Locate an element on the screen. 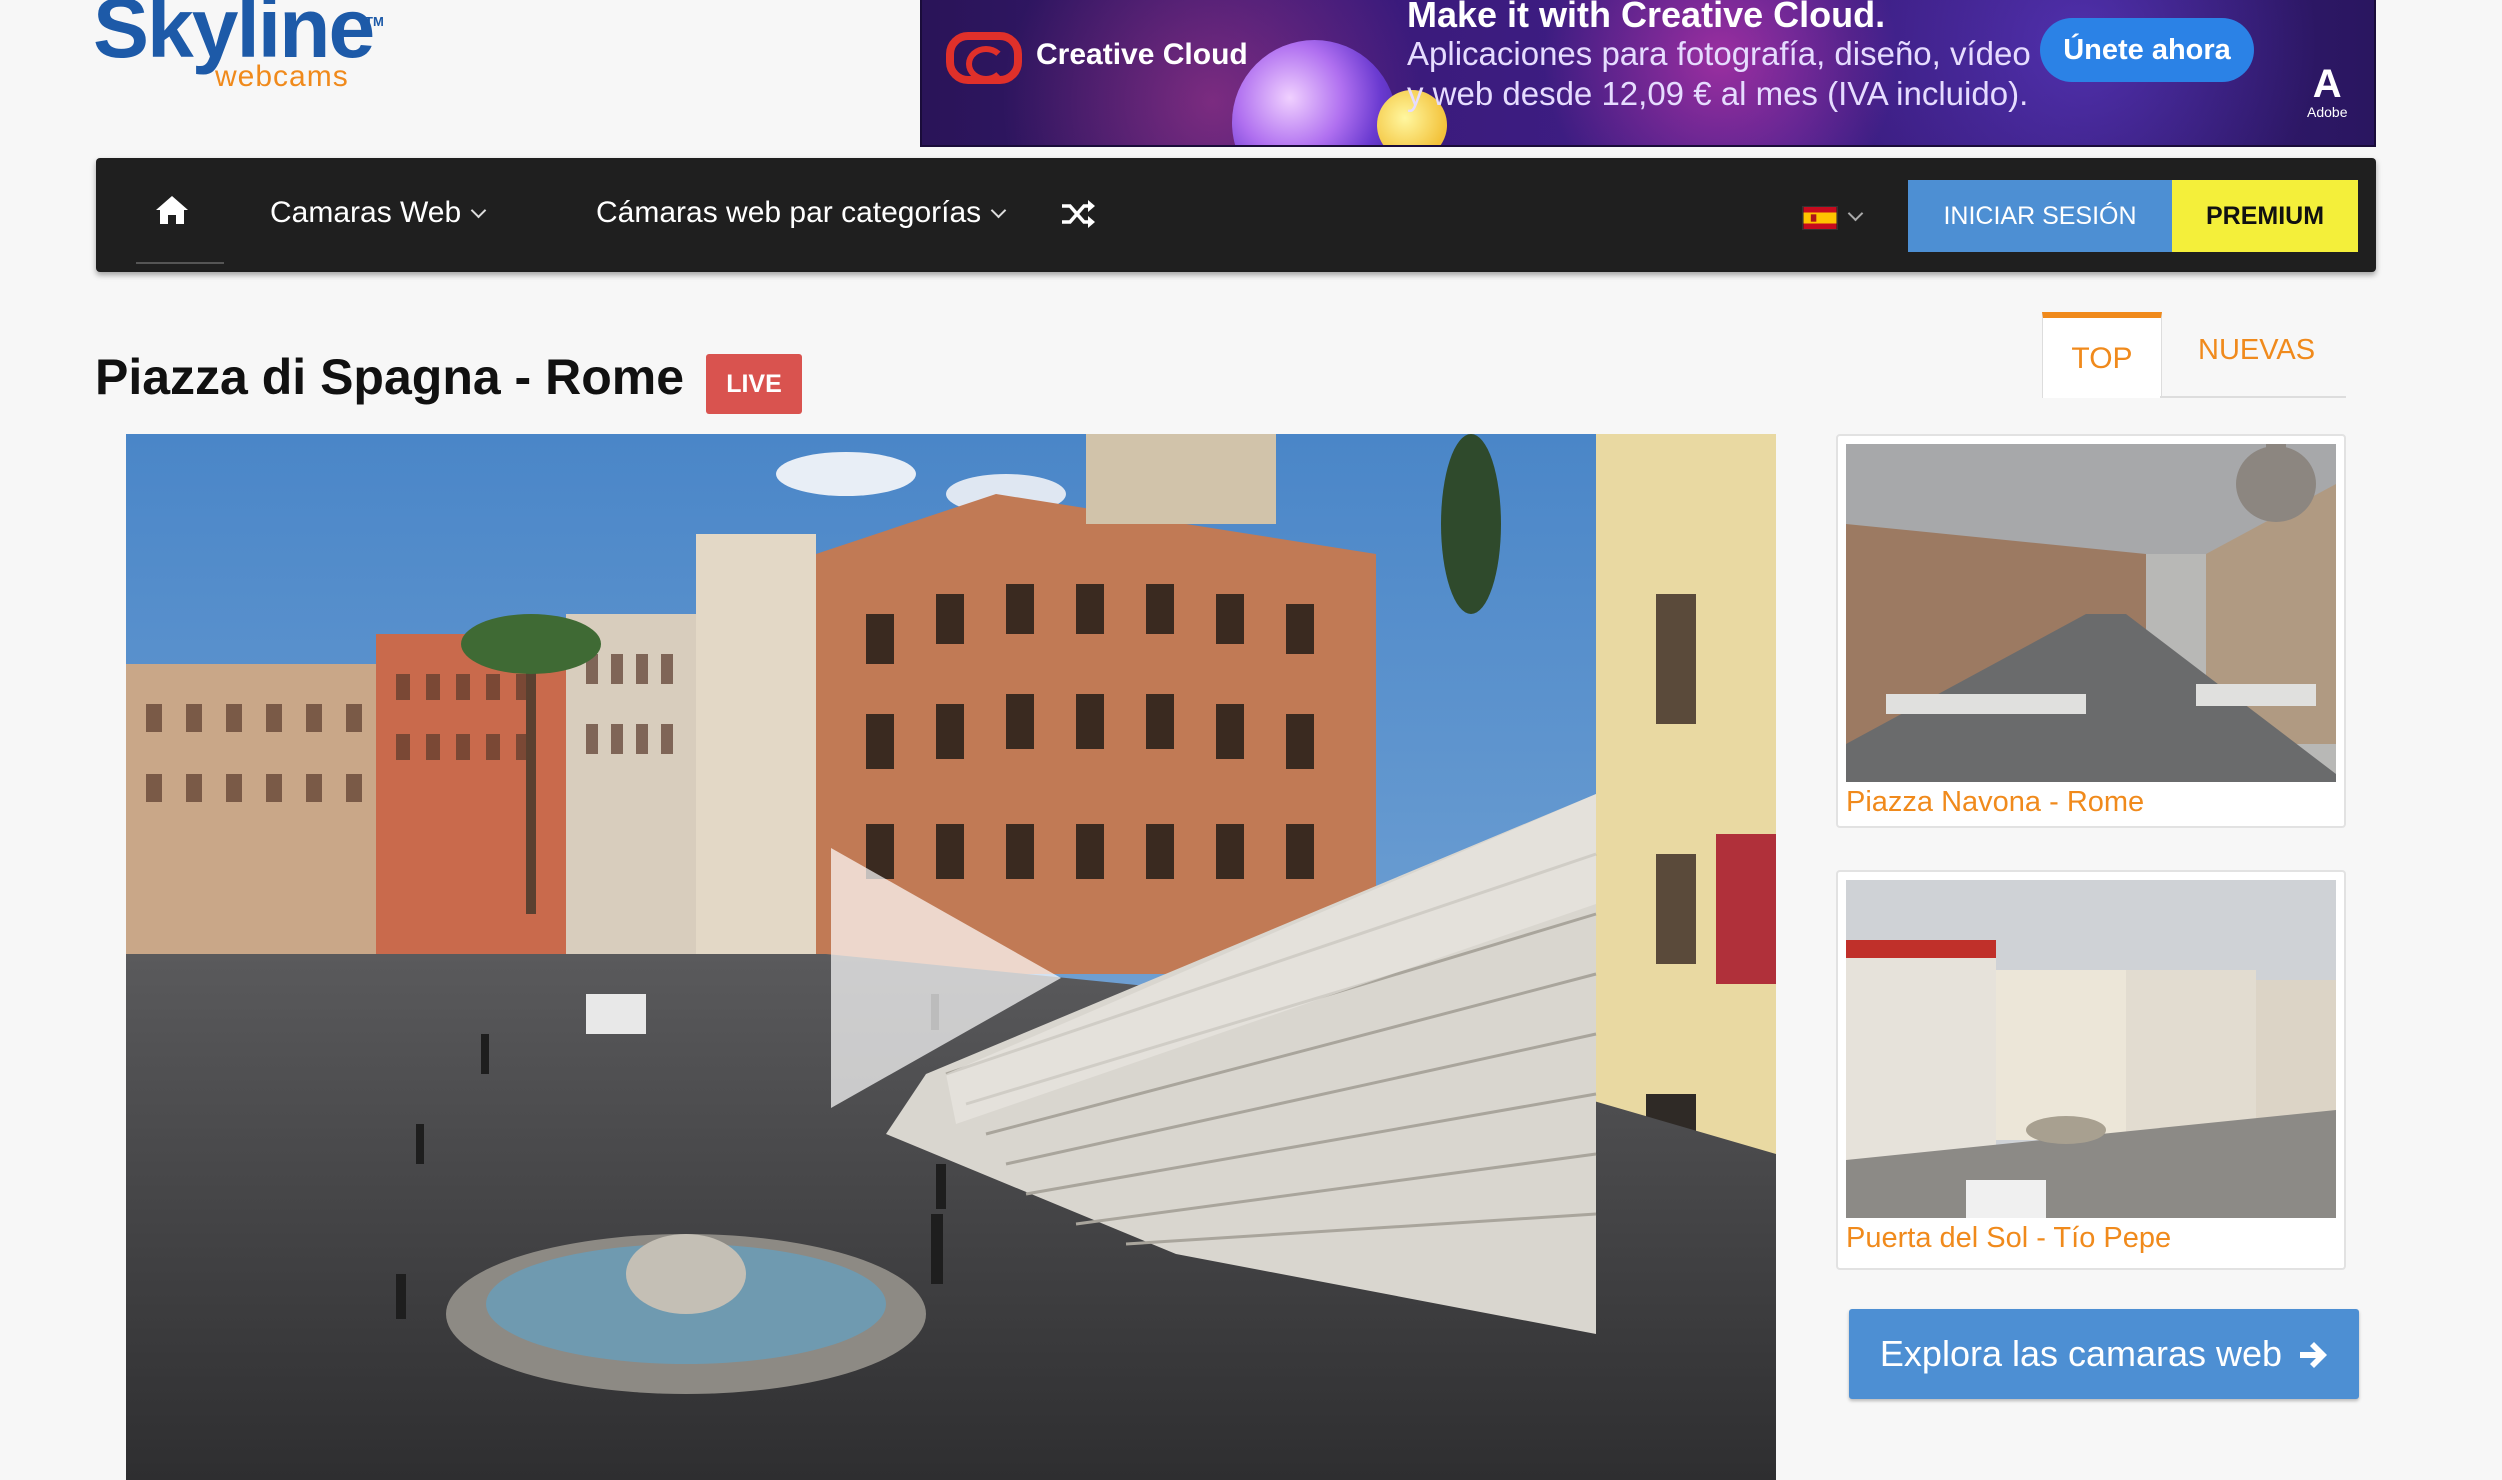 The image size is (2502, 1480). tabs-divider is located at coordinates (2253, 397).